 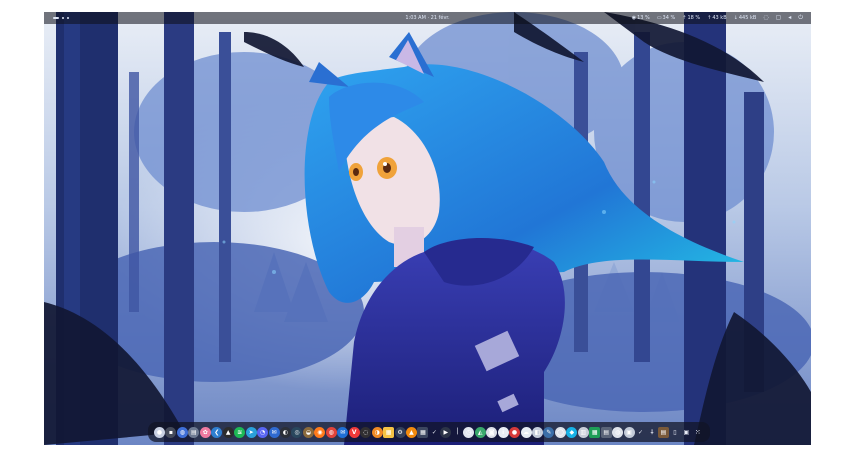 I want to click on inkscape-icon: ▲, so click(x=228, y=432).